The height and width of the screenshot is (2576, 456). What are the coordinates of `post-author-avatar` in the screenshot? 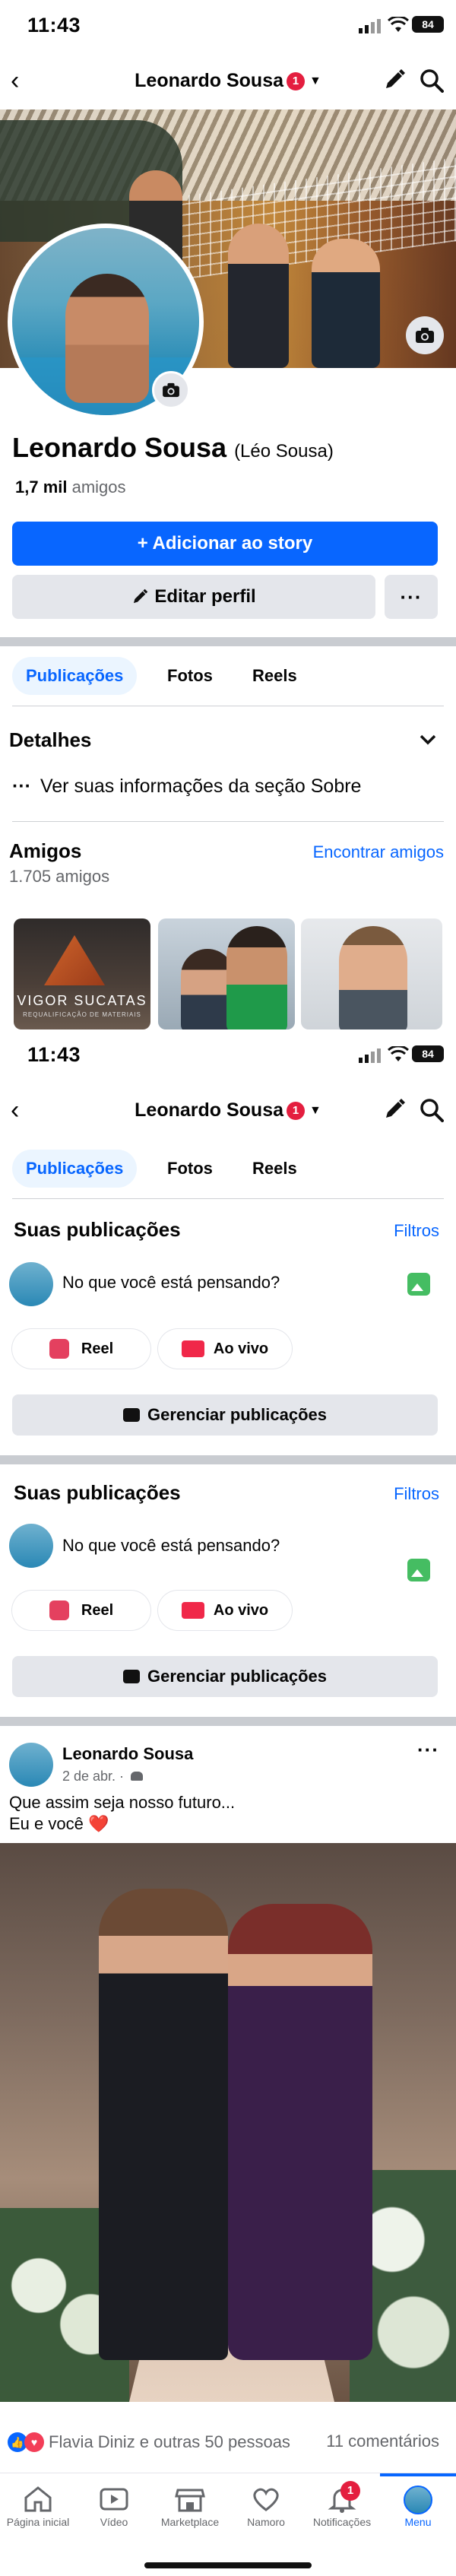 It's located at (31, 1765).